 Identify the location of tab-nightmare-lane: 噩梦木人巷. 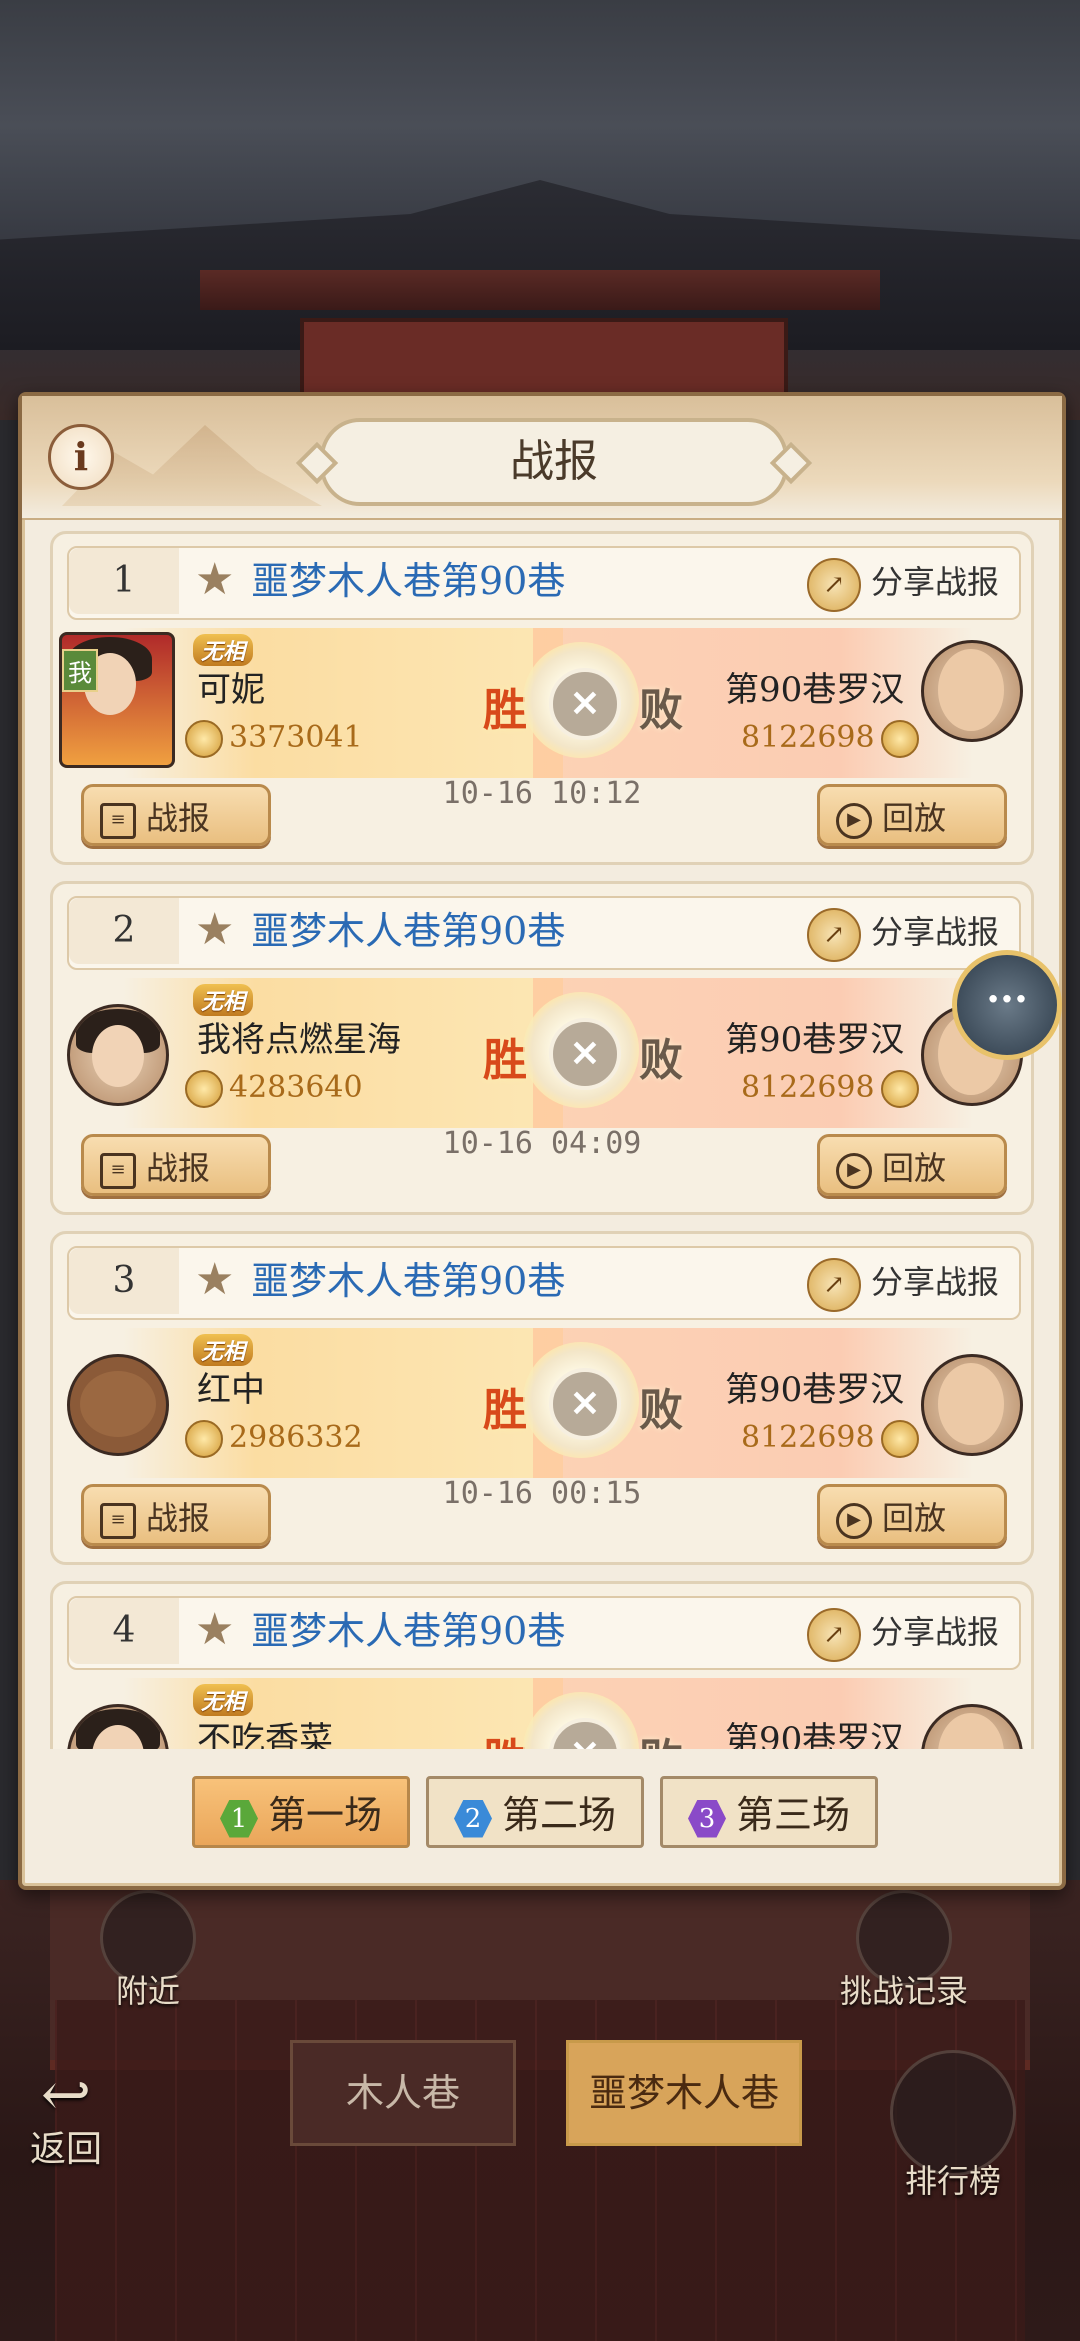
(684, 2093).